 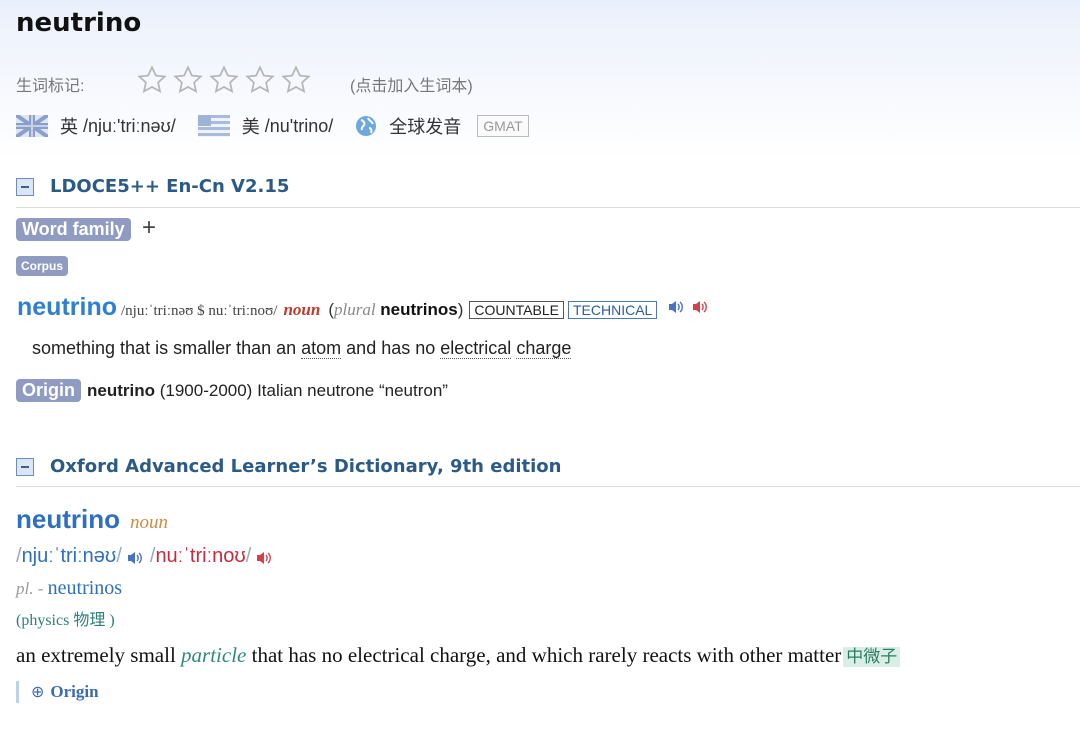 What do you see at coordinates (302, 309) in the screenshot?
I see `ldoce-pos: noun` at bounding box center [302, 309].